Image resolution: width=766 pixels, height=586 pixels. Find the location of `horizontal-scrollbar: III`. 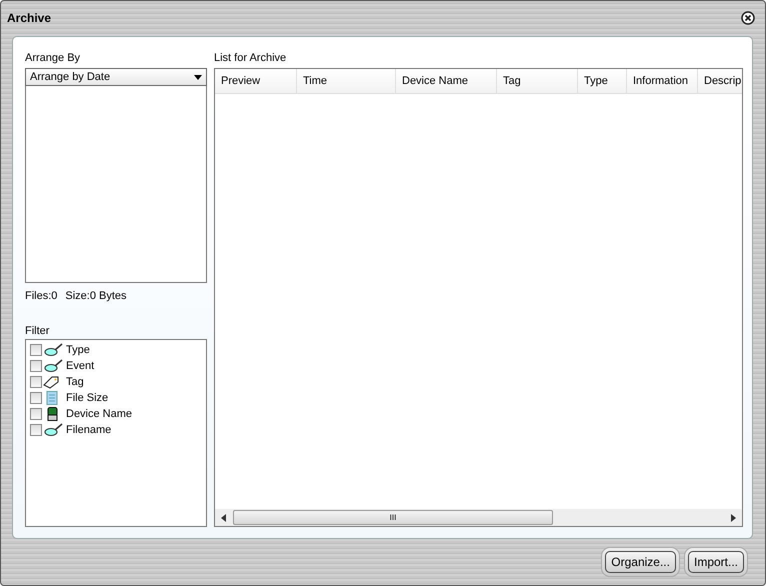

horizontal-scrollbar: III is located at coordinates (478, 517).